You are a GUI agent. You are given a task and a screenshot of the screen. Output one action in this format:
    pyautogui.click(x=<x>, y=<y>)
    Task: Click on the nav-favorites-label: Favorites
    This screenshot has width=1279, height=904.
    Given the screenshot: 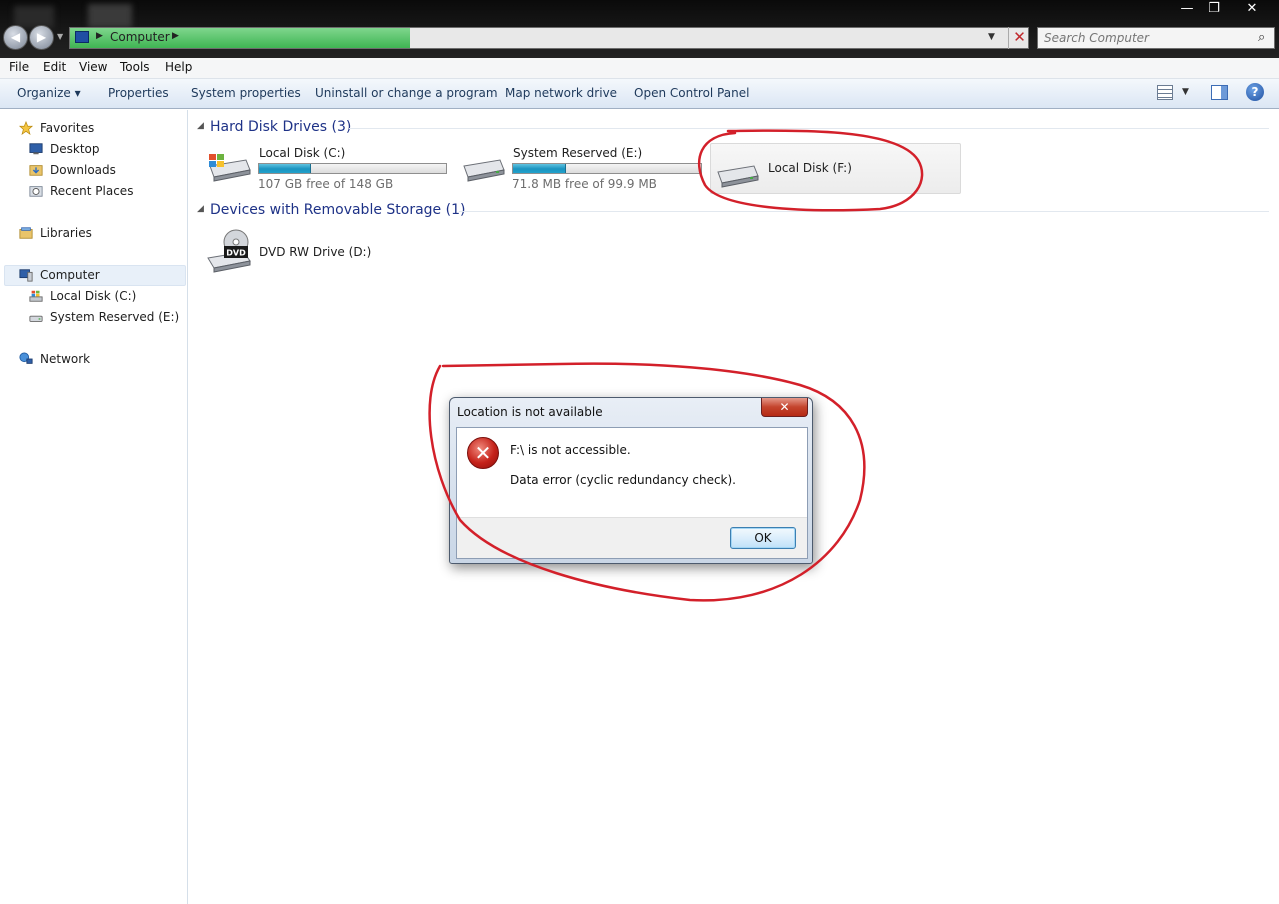 What is the action you would take?
    pyautogui.click(x=67, y=128)
    